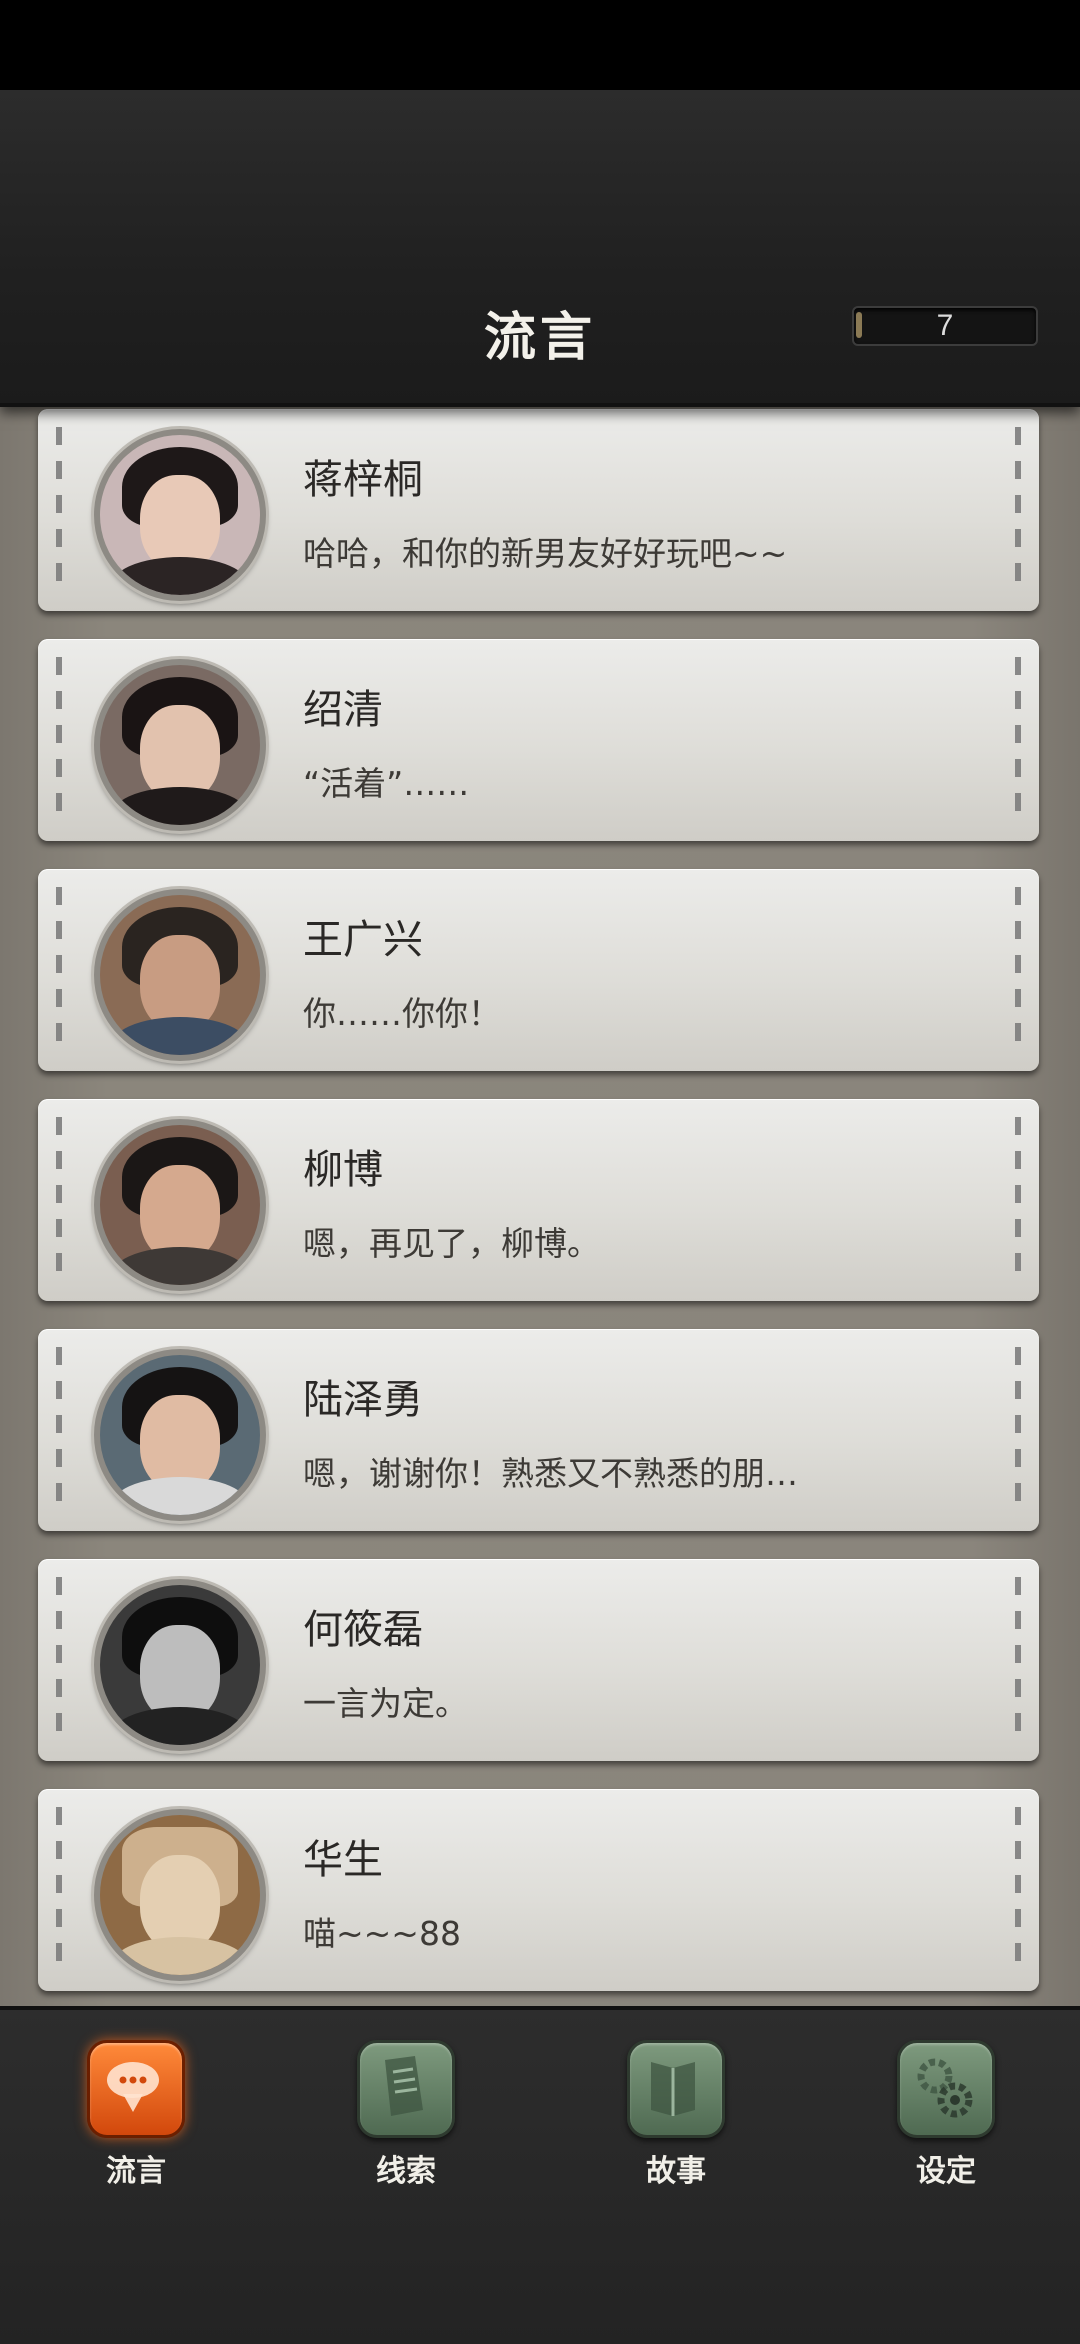 The height and width of the screenshot is (2344, 1080). Describe the element at coordinates (946, 2089) in the screenshot. I see `gear-icon` at that location.